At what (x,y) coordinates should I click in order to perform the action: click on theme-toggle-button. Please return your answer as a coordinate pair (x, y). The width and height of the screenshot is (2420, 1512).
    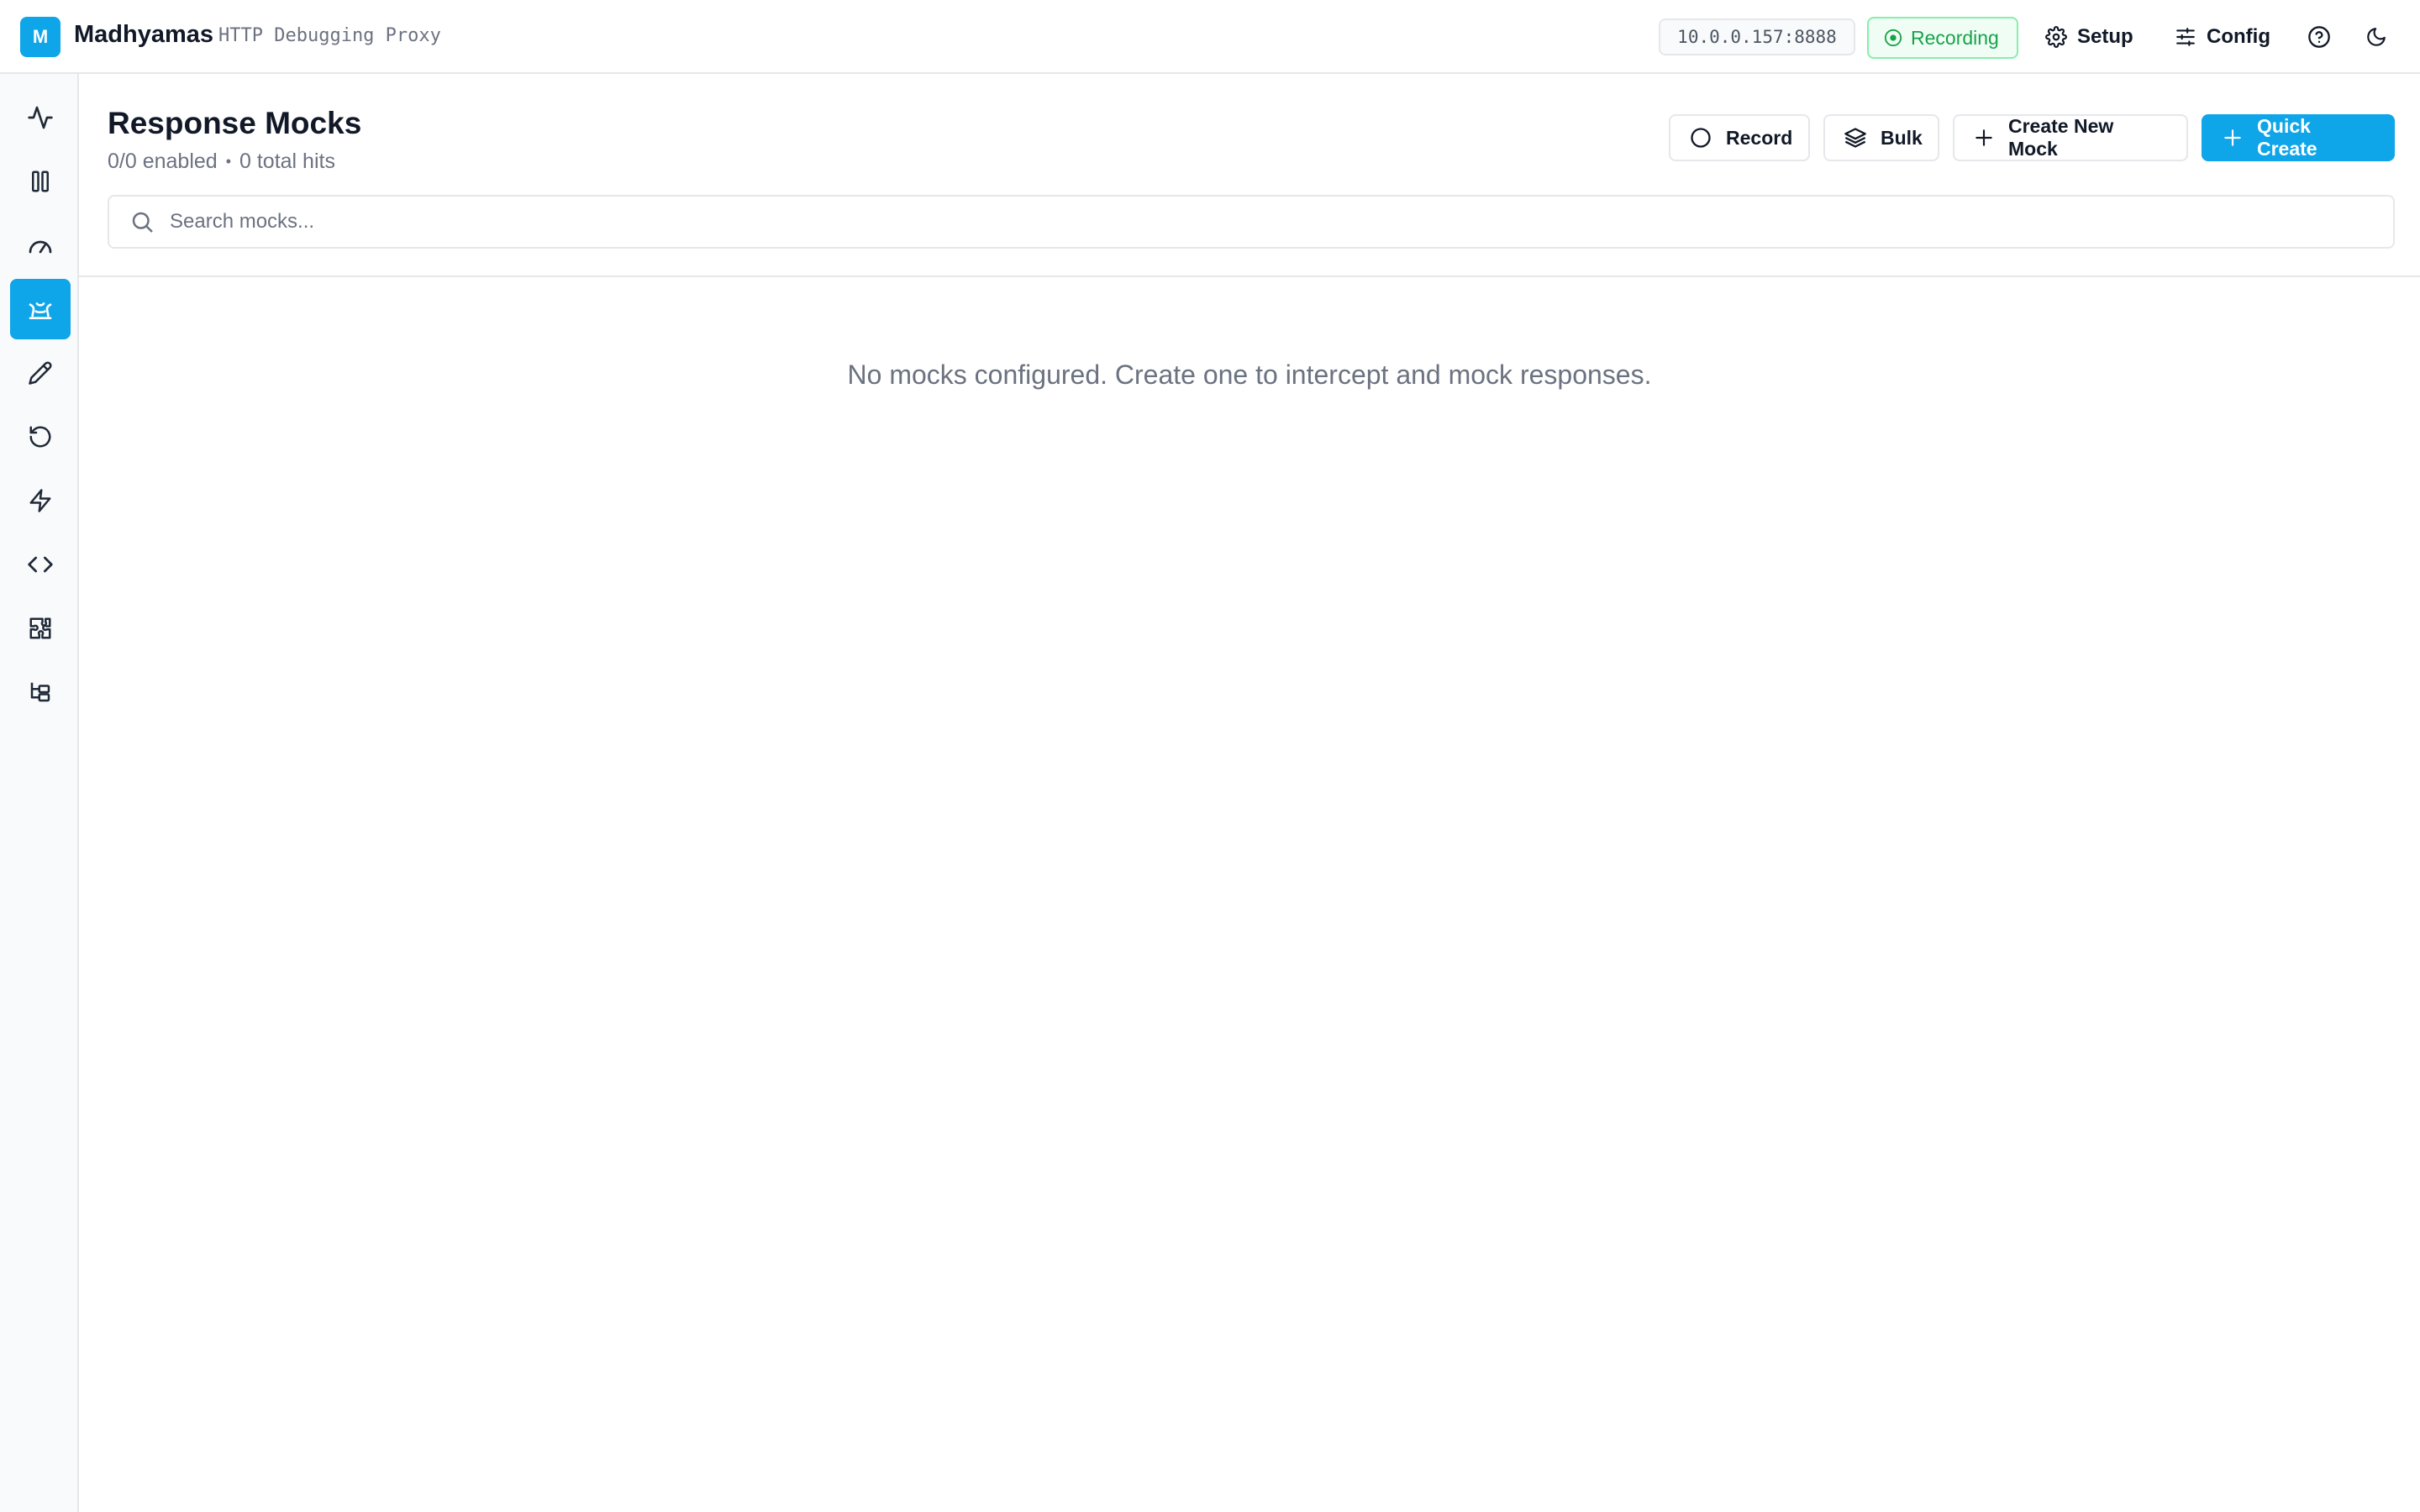
    Looking at the image, I should click on (2376, 37).